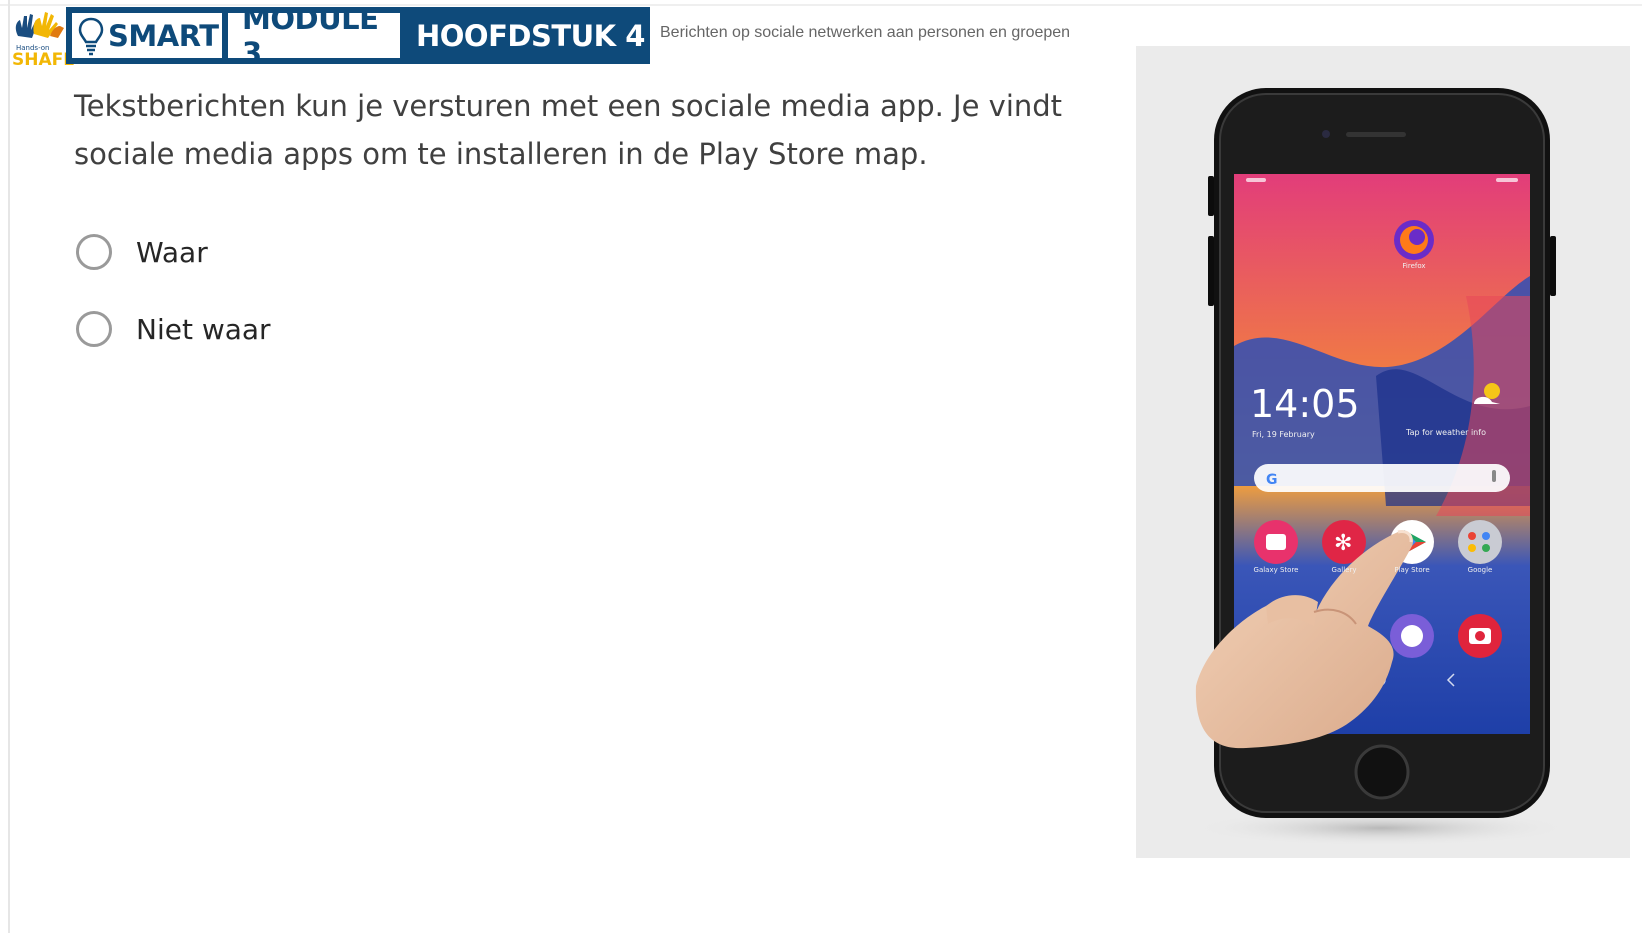  Describe the element at coordinates (91, 36) in the screenshot. I see `lightbulb-icon` at that location.